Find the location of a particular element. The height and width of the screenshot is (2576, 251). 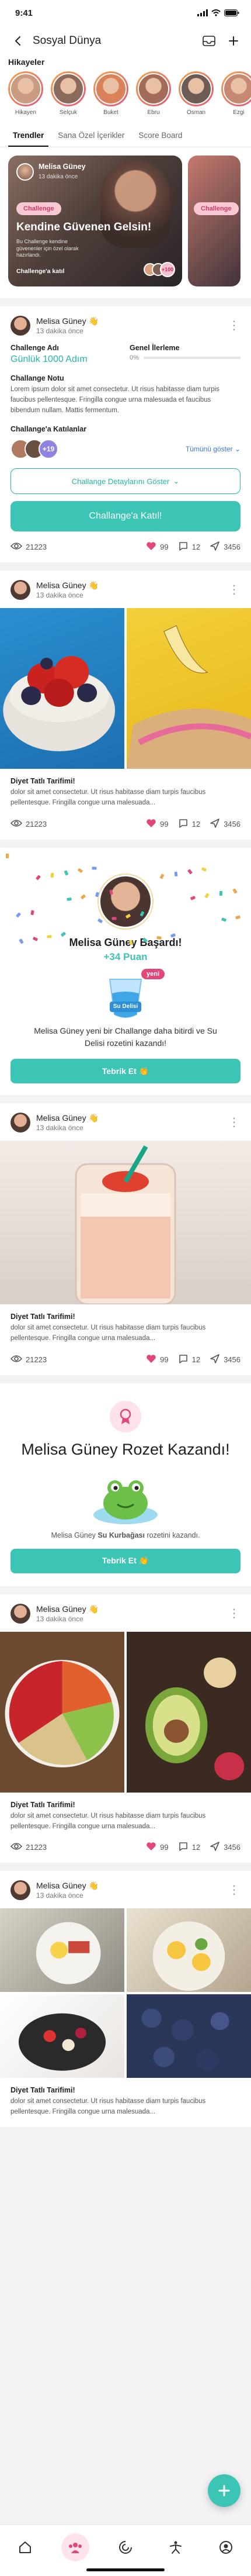

challenge-tag: Challenge is located at coordinates (38, 208).